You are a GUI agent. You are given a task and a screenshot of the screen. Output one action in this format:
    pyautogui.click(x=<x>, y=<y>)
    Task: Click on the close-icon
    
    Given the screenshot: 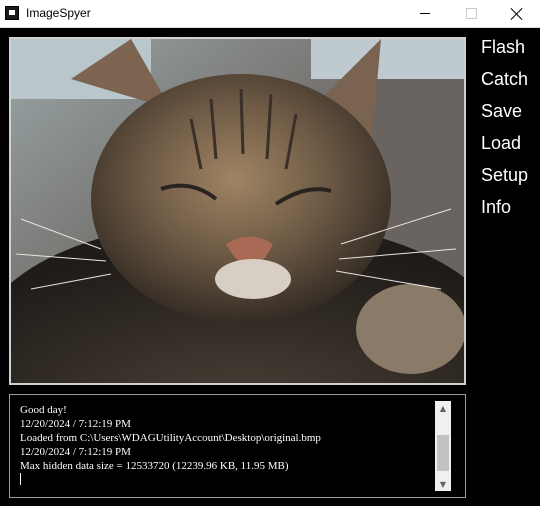 What is the action you would take?
    pyautogui.click(x=517, y=14)
    